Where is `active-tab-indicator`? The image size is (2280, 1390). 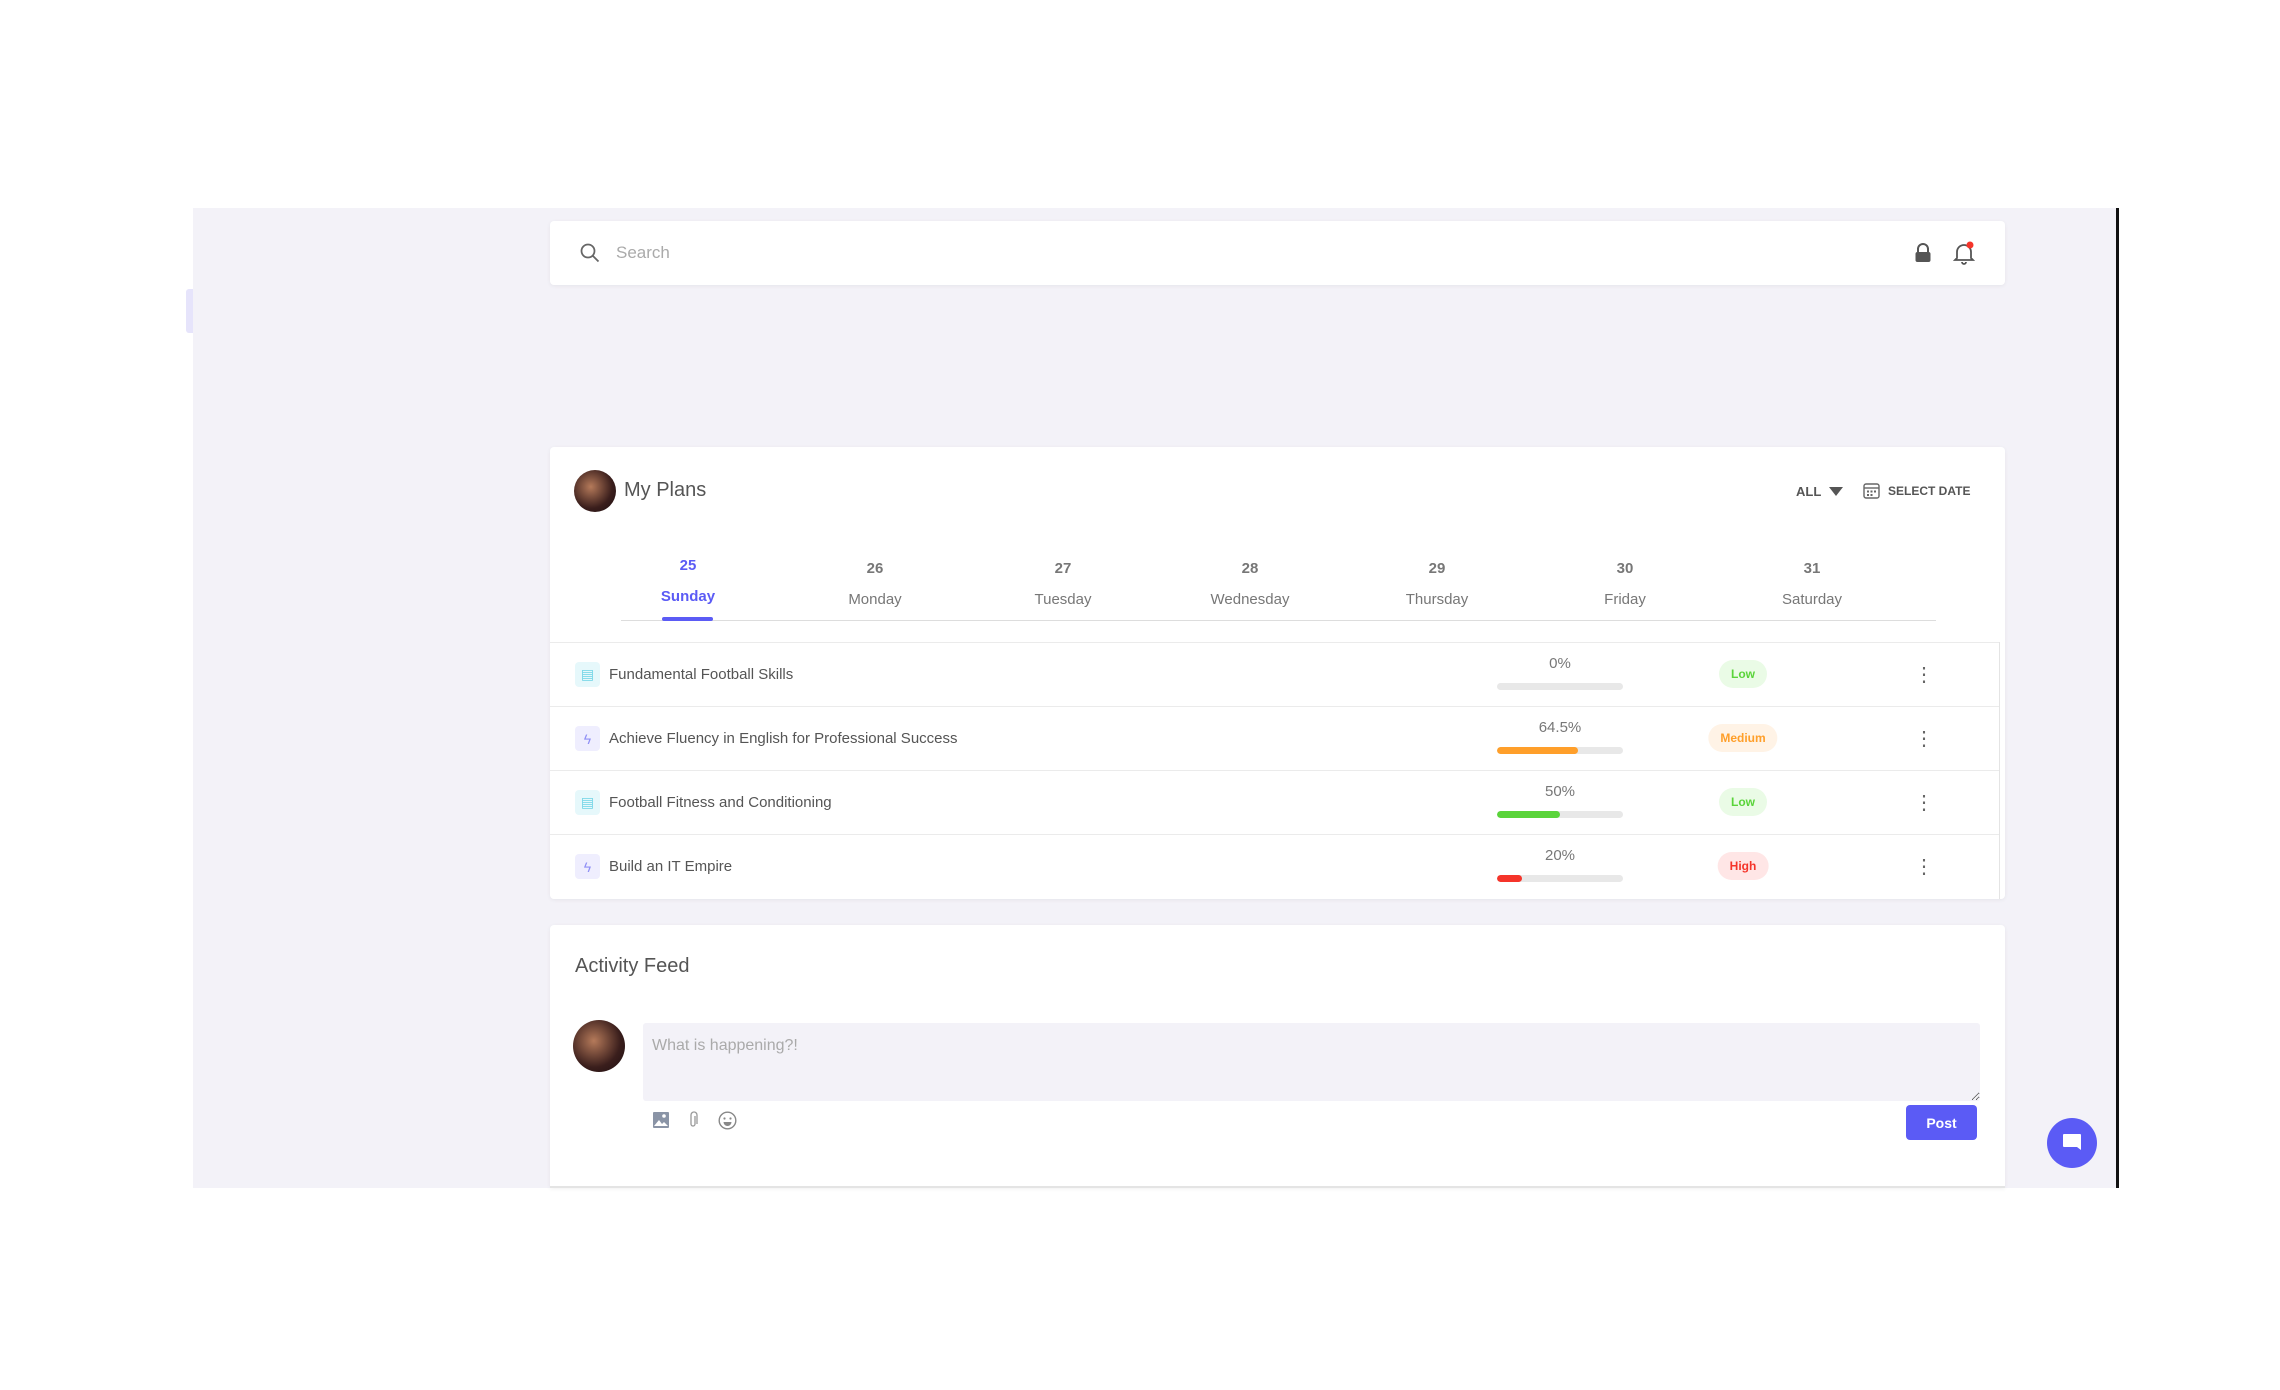 active-tab-indicator is located at coordinates (687, 619).